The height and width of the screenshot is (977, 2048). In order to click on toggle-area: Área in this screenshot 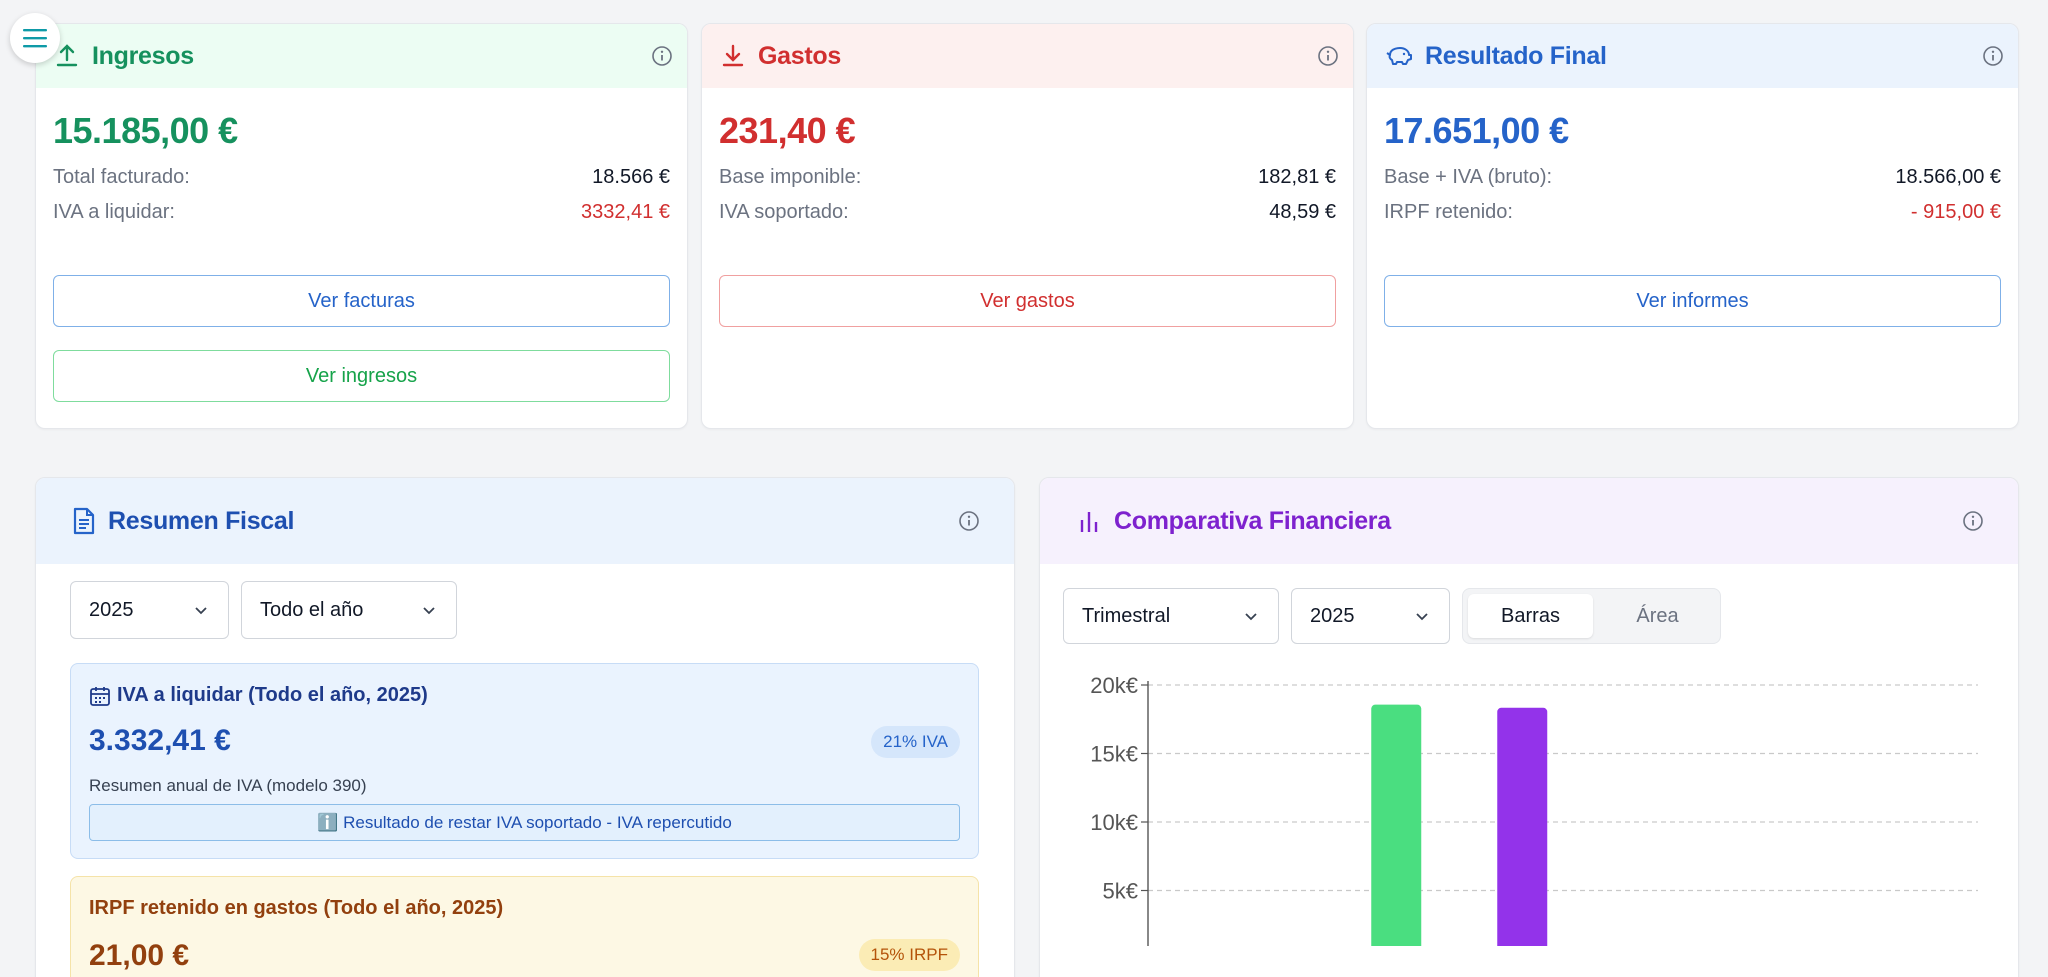, I will do `click(1657, 616)`.